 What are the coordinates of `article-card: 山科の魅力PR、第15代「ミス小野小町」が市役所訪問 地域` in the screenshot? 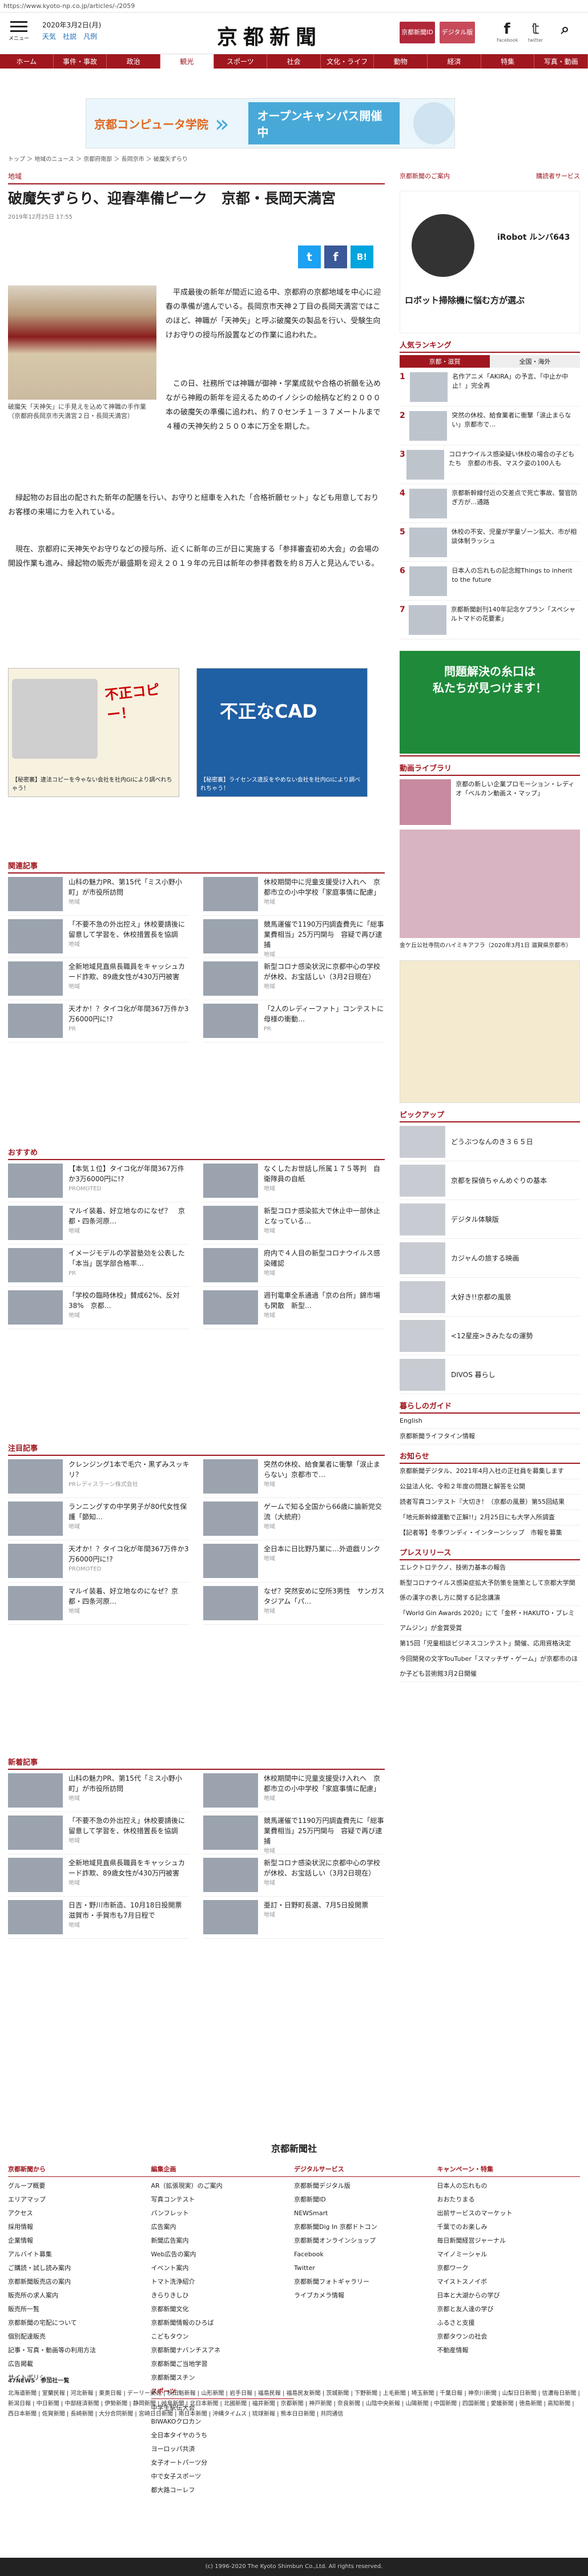 It's located at (99, 1791).